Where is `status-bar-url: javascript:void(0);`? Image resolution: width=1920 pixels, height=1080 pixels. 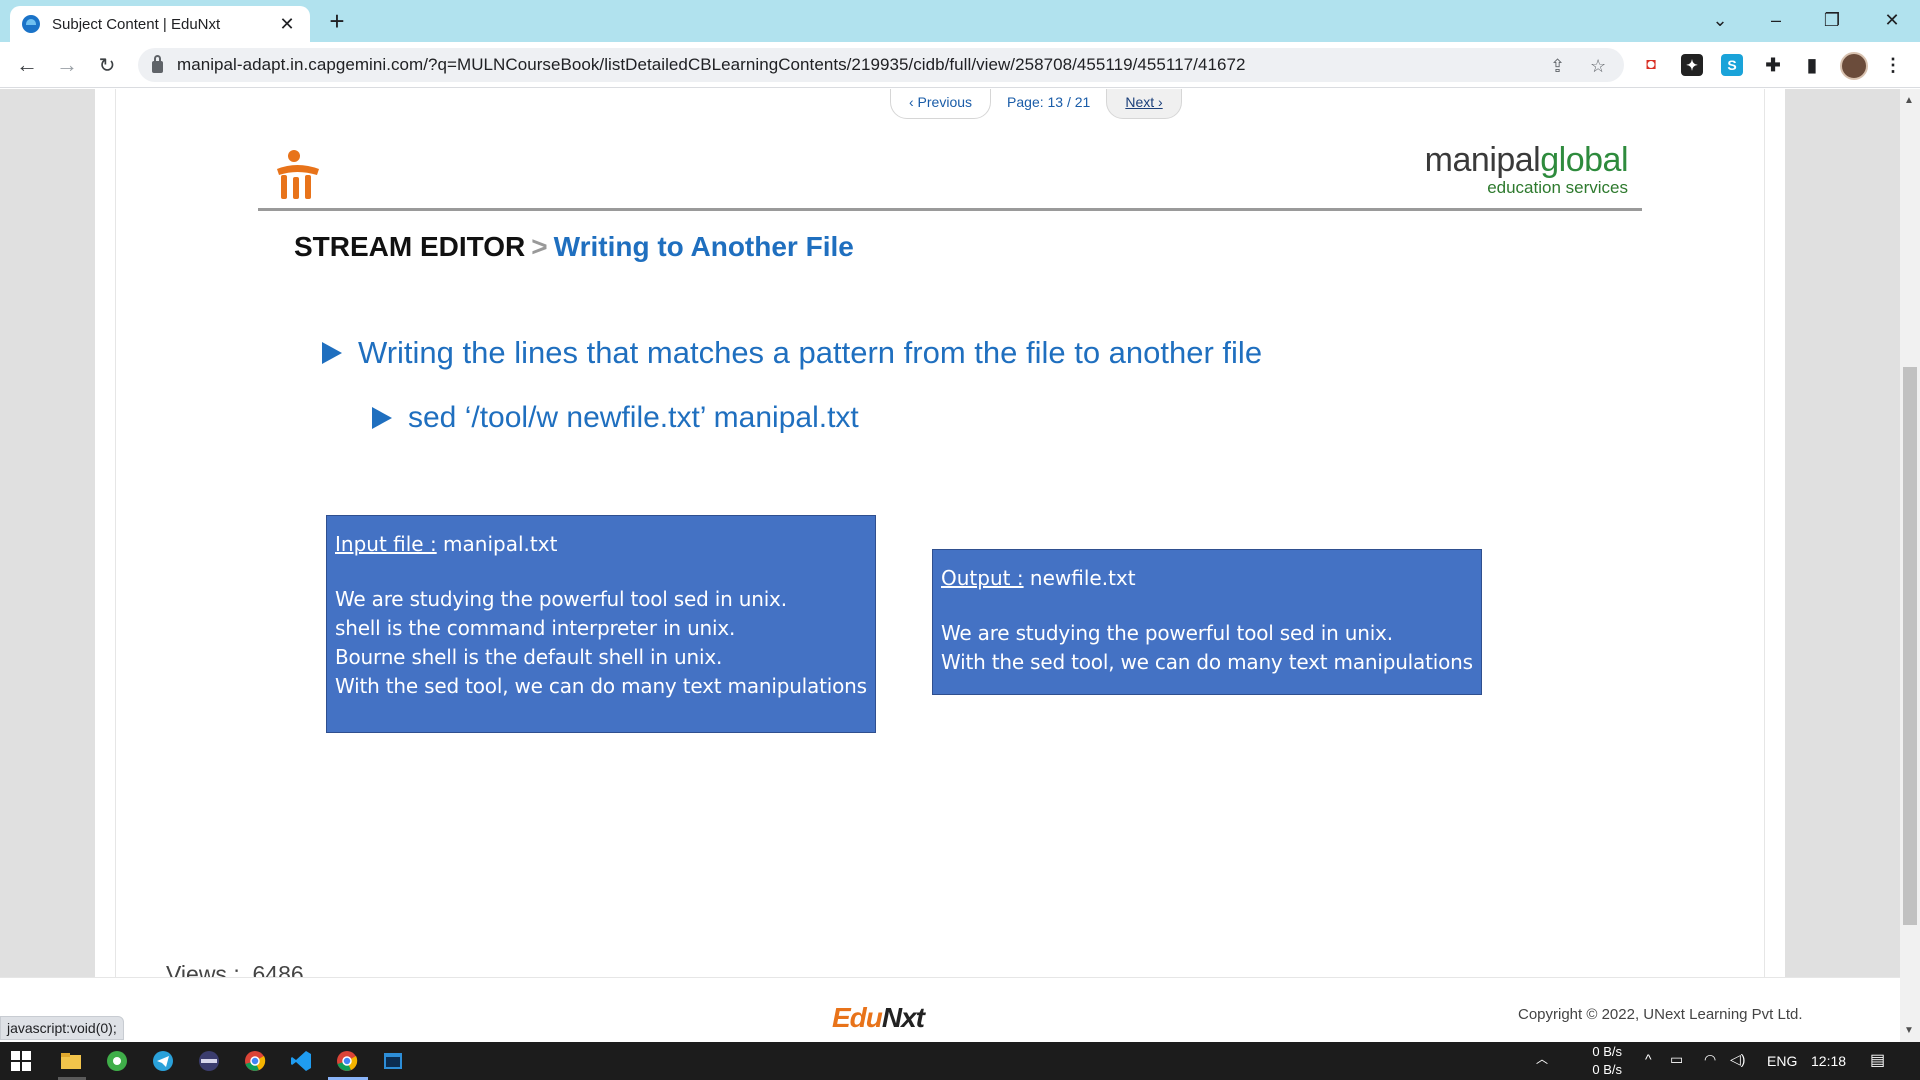
status-bar-url: javascript:void(0); is located at coordinates (62, 1028).